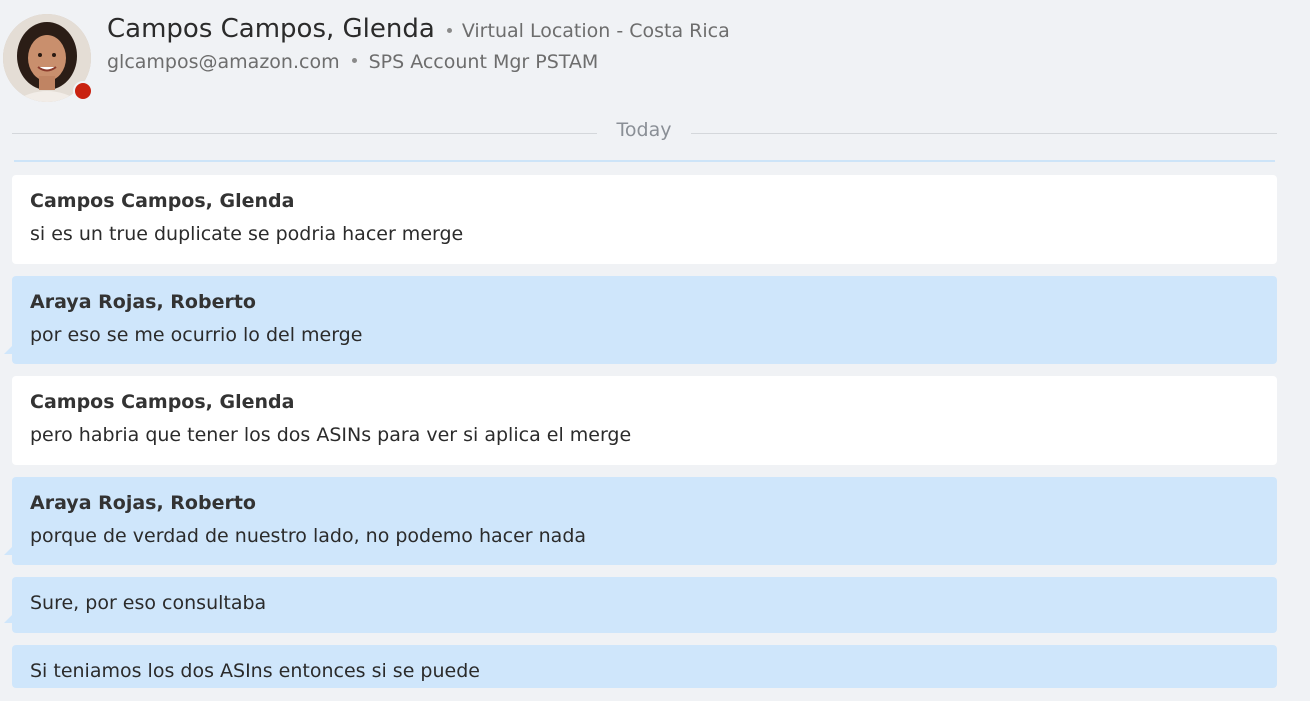 Image resolution: width=1310 pixels, height=701 pixels. I want to click on message-item: Sure, por eso consultaba, so click(640, 605).